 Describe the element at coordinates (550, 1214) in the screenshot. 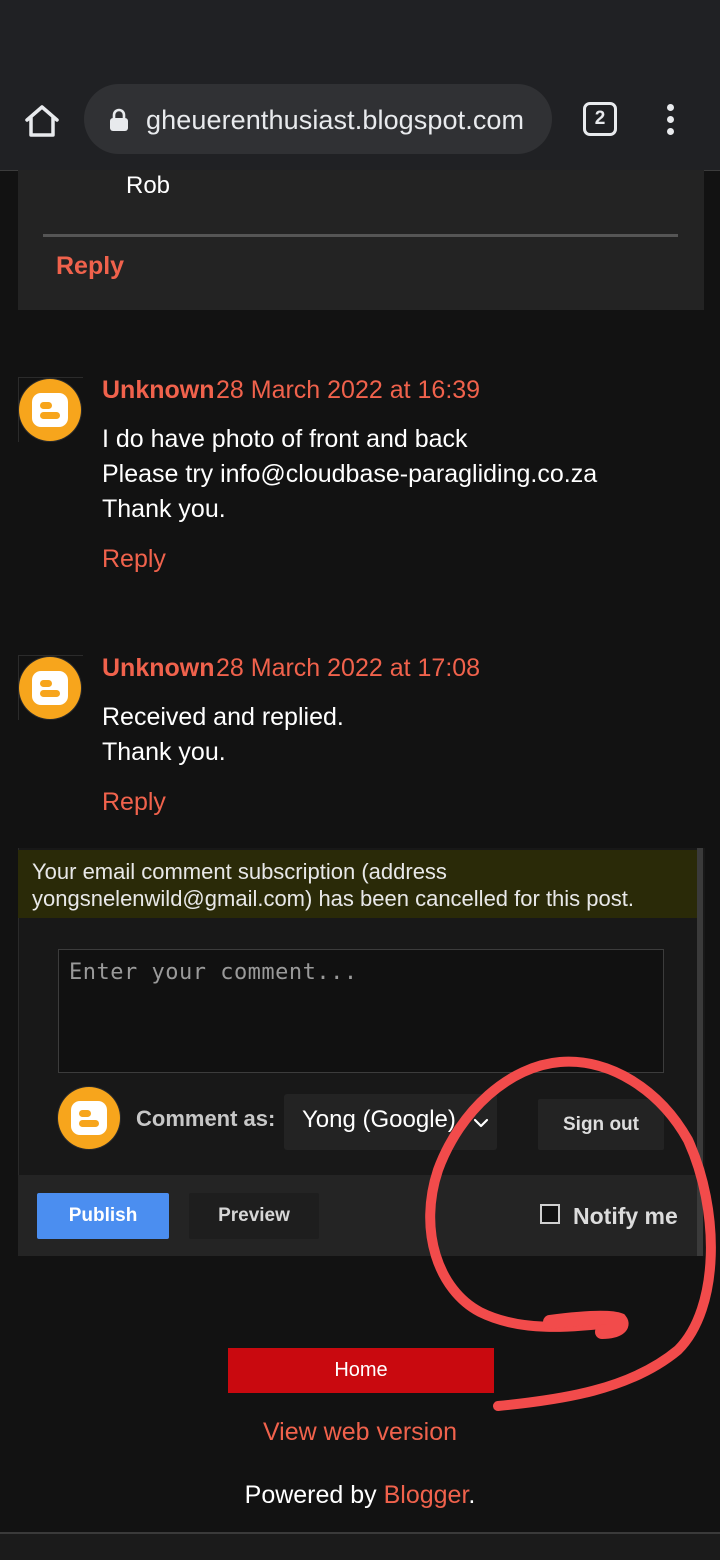

I see `notify-checkbox` at that location.